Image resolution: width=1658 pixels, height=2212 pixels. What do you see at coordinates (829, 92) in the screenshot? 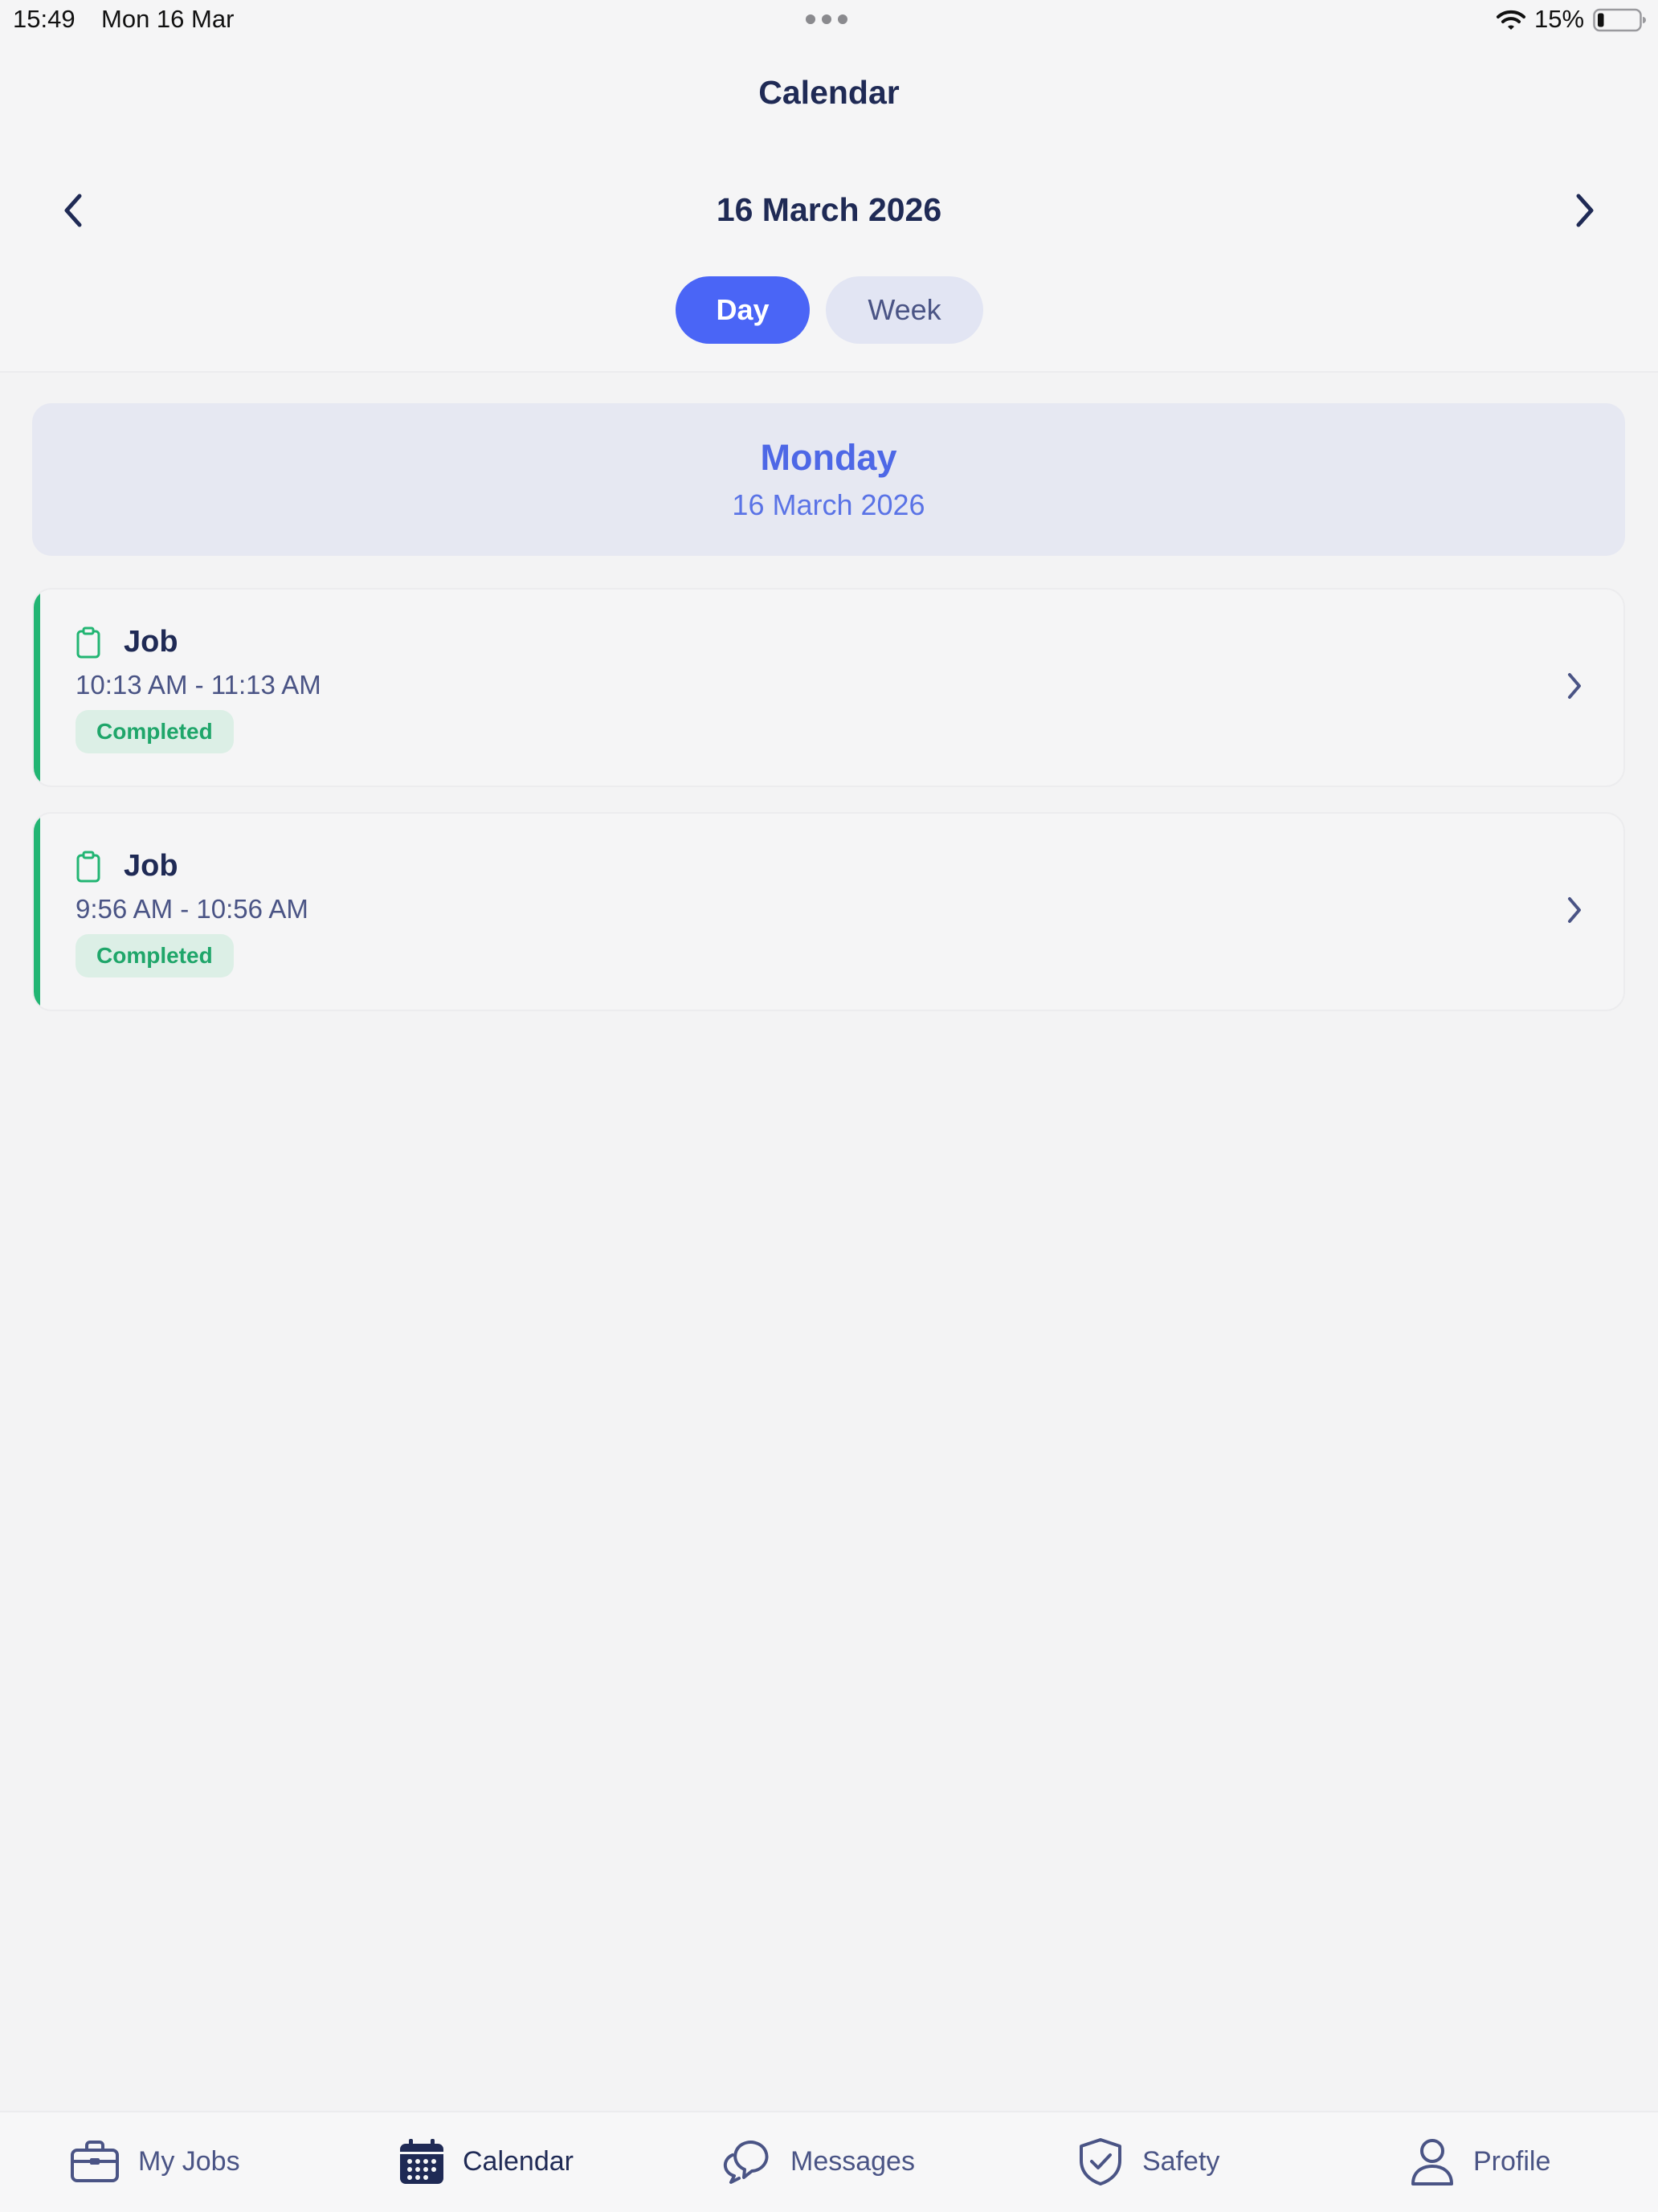
I see `page-title: Calendar` at bounding box center [829, 92].